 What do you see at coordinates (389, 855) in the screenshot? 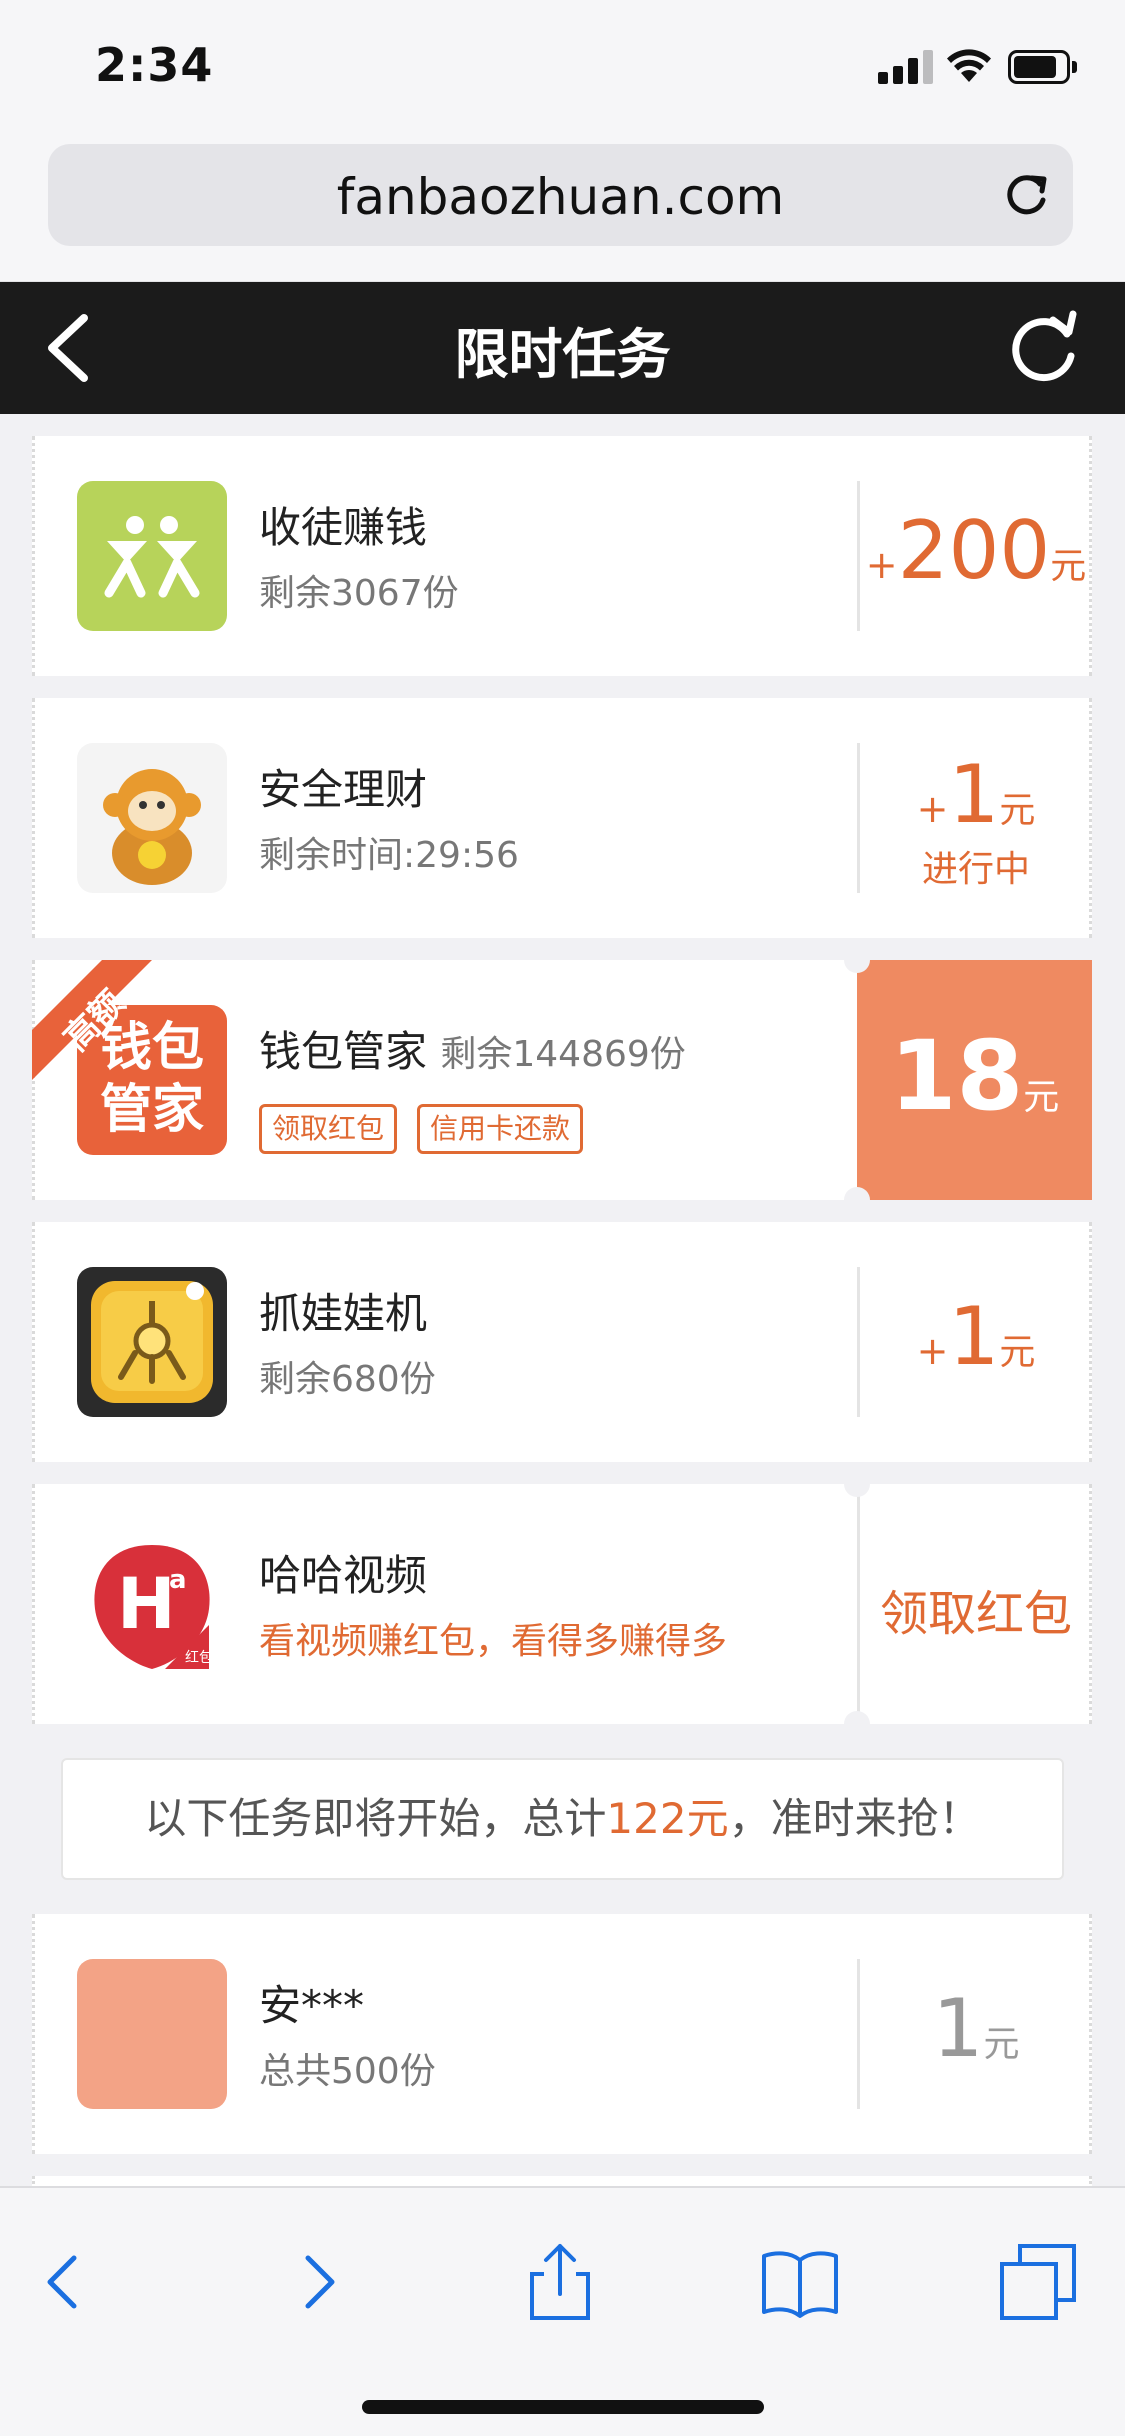
I see `task-remaining-time: 剩余时间:29:56` at bounding box center [389, 855].